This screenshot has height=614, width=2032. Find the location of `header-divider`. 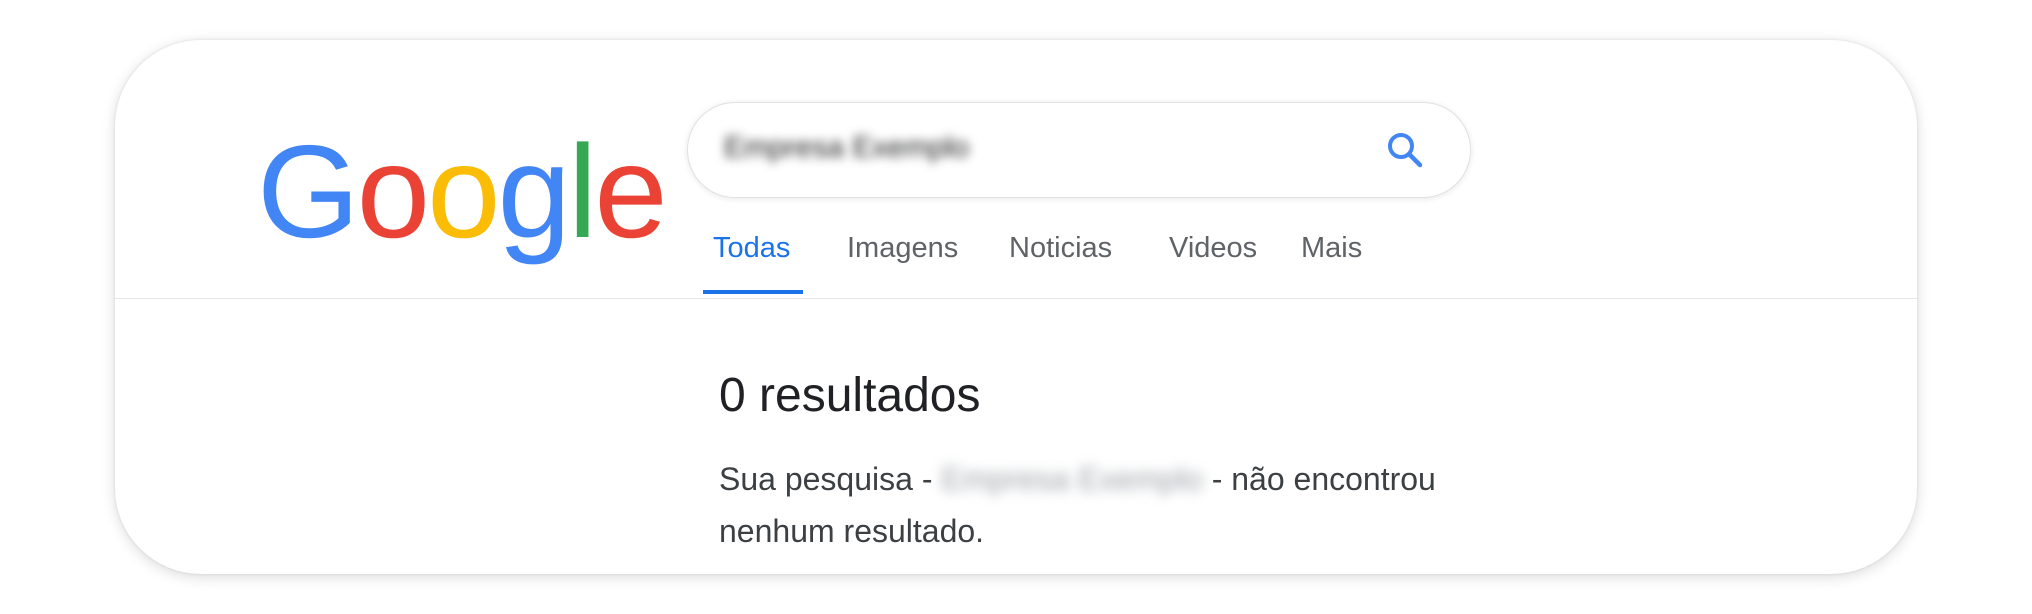

header-divider is located at coordinates (1016, 298).